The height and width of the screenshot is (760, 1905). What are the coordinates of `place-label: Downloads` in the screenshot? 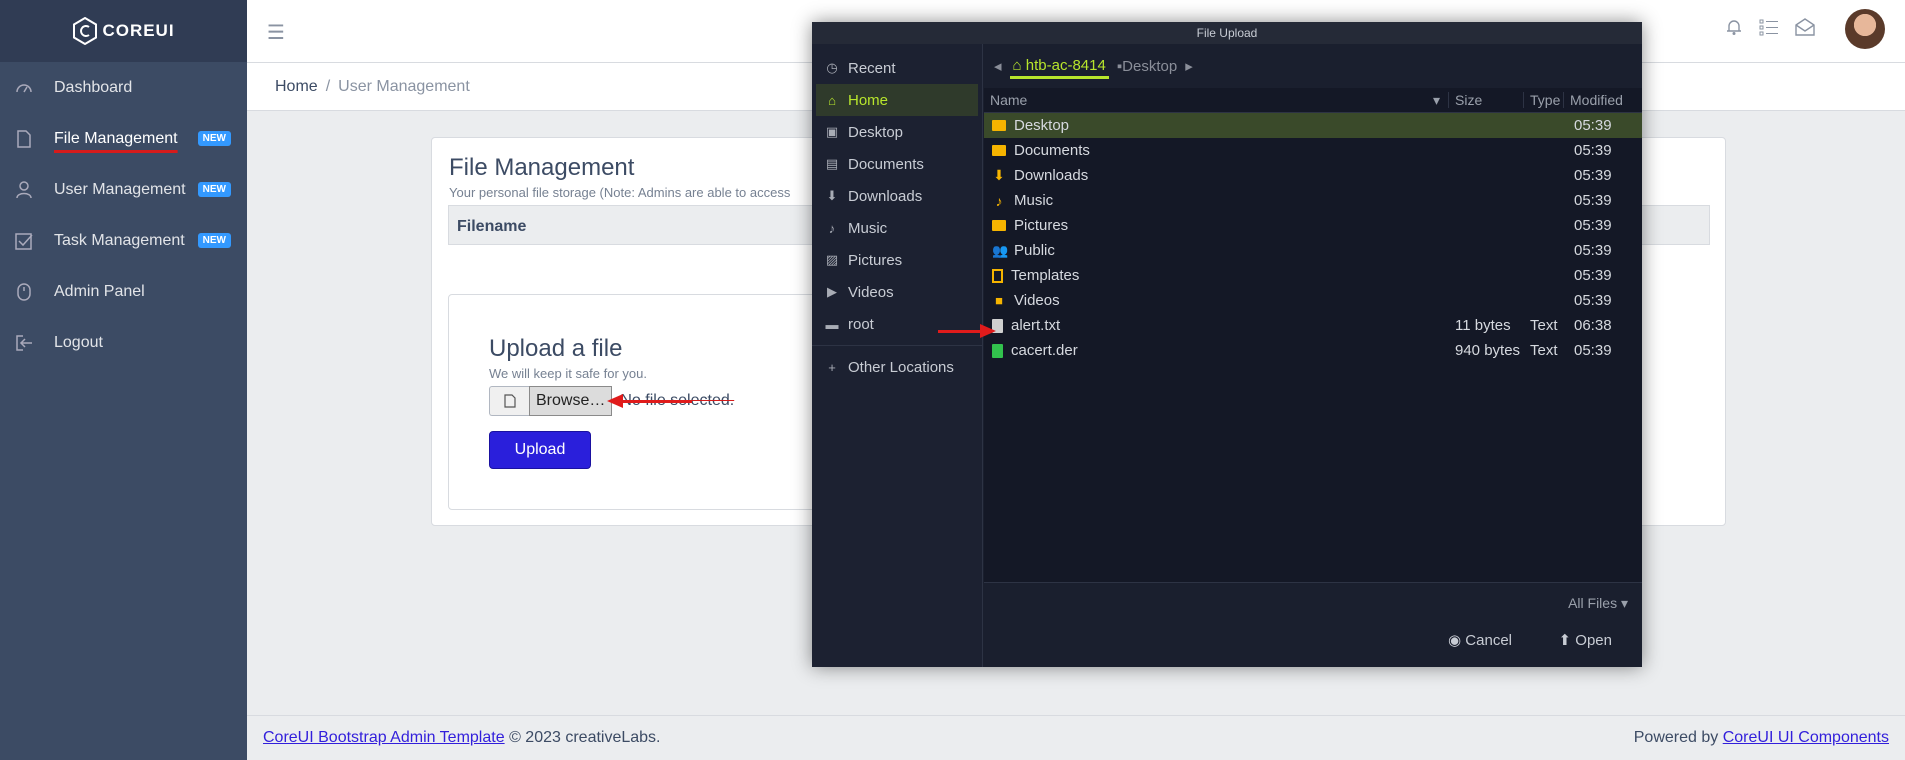 It's located at (885, 196).